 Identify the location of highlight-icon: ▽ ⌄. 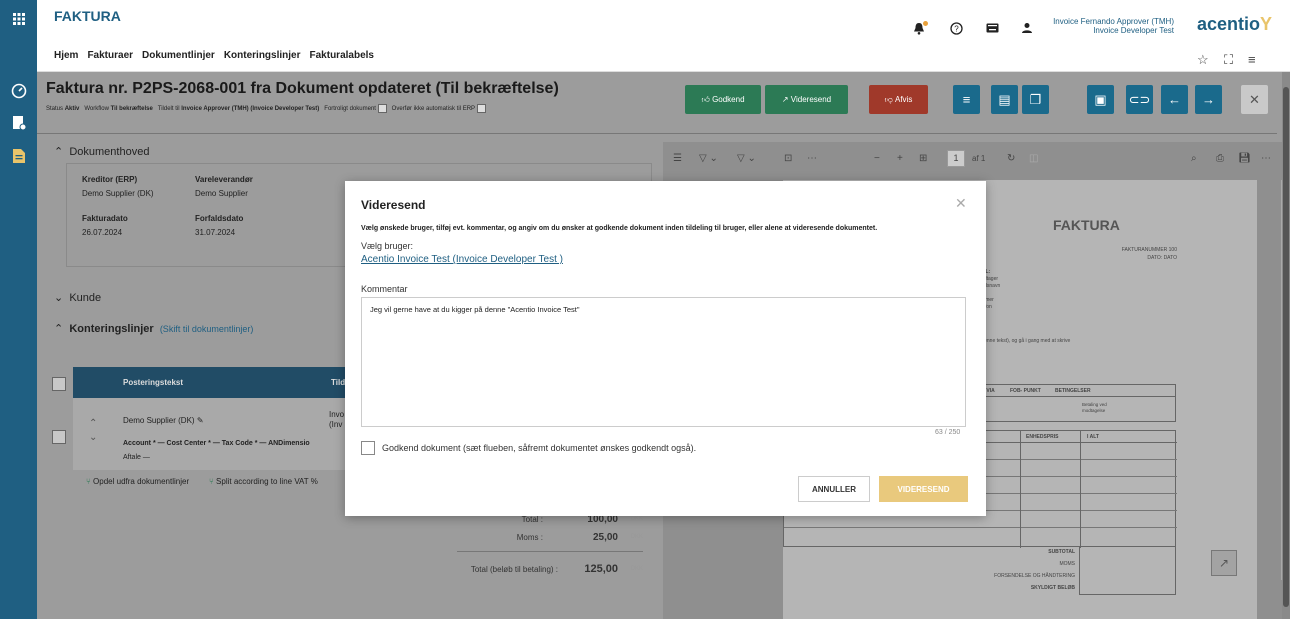
(708, 158).